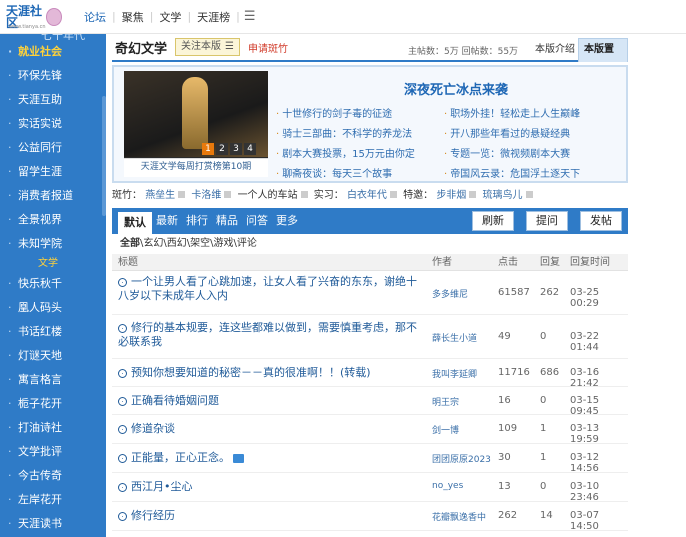 Image resolution: width=686 pixels, height=537 pixels. Describe the element at coordinates (181, 458) in the screenshot. I see `post-title: · 正能量，正心正念。` at that location.